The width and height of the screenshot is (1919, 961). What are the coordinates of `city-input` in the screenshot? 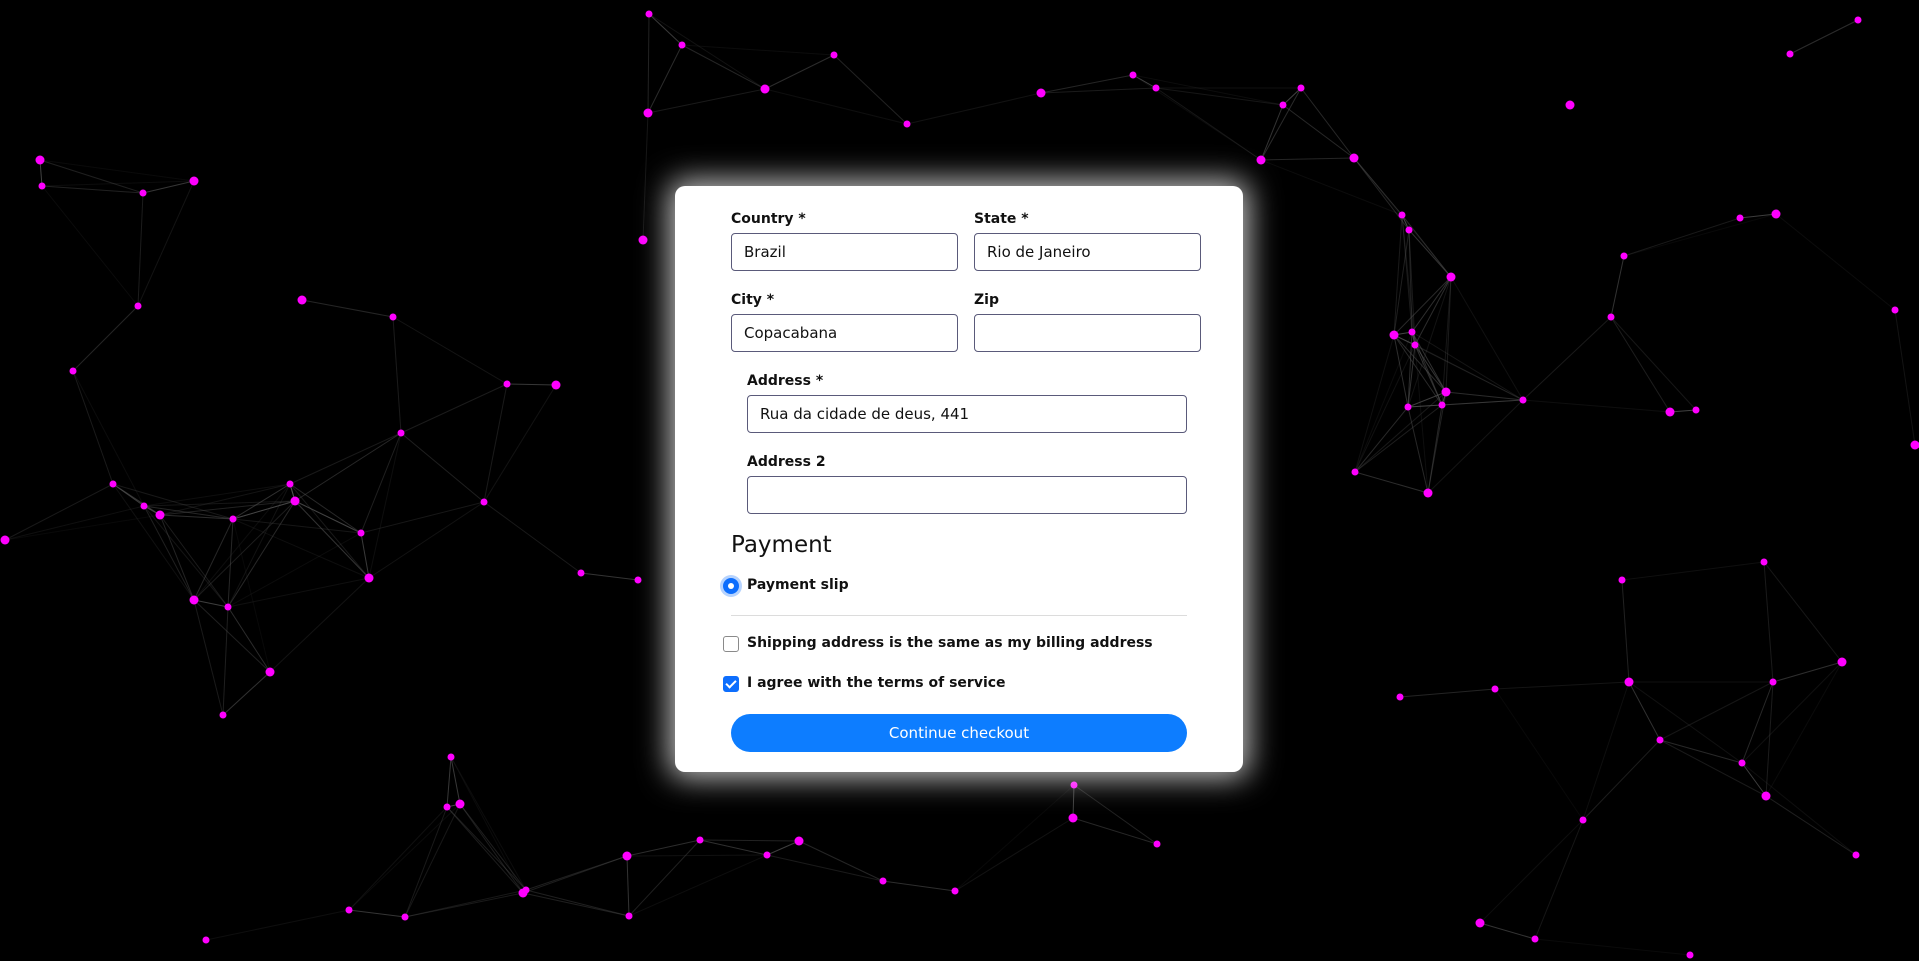 It's located at (844, 333).